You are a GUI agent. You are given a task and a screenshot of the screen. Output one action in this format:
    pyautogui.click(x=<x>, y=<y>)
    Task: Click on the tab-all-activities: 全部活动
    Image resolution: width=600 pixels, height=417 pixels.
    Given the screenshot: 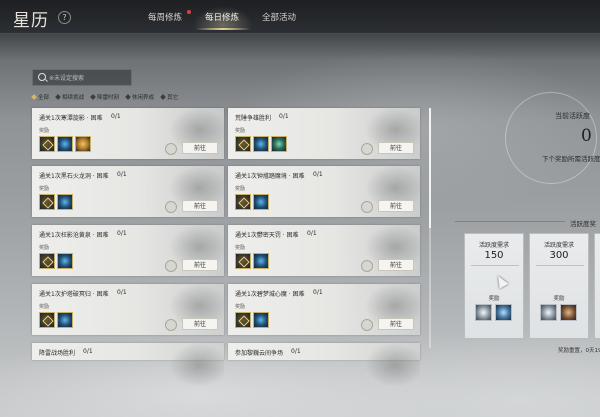 What is the action you would take?
    pyautogui.click(x=279, y=17)
    